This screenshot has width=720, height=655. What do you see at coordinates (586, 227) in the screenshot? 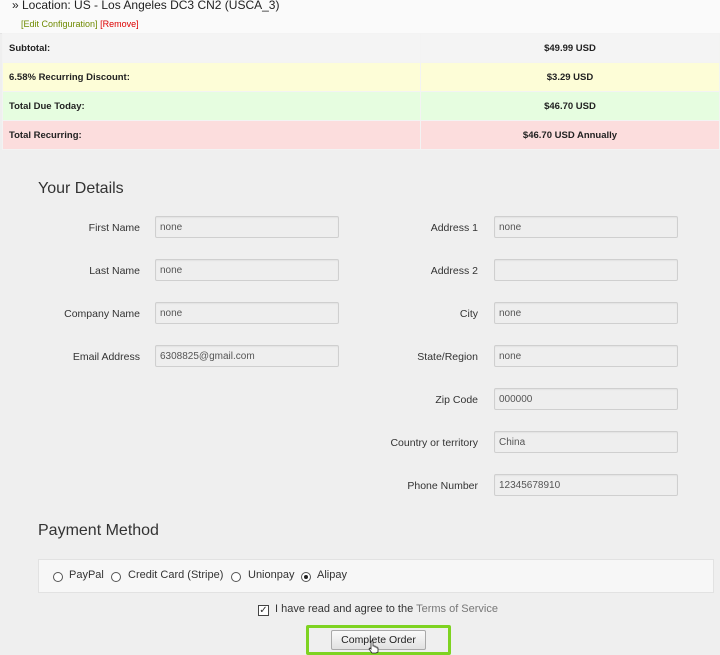
I see `address1-field` at bounding box center [586, 227].